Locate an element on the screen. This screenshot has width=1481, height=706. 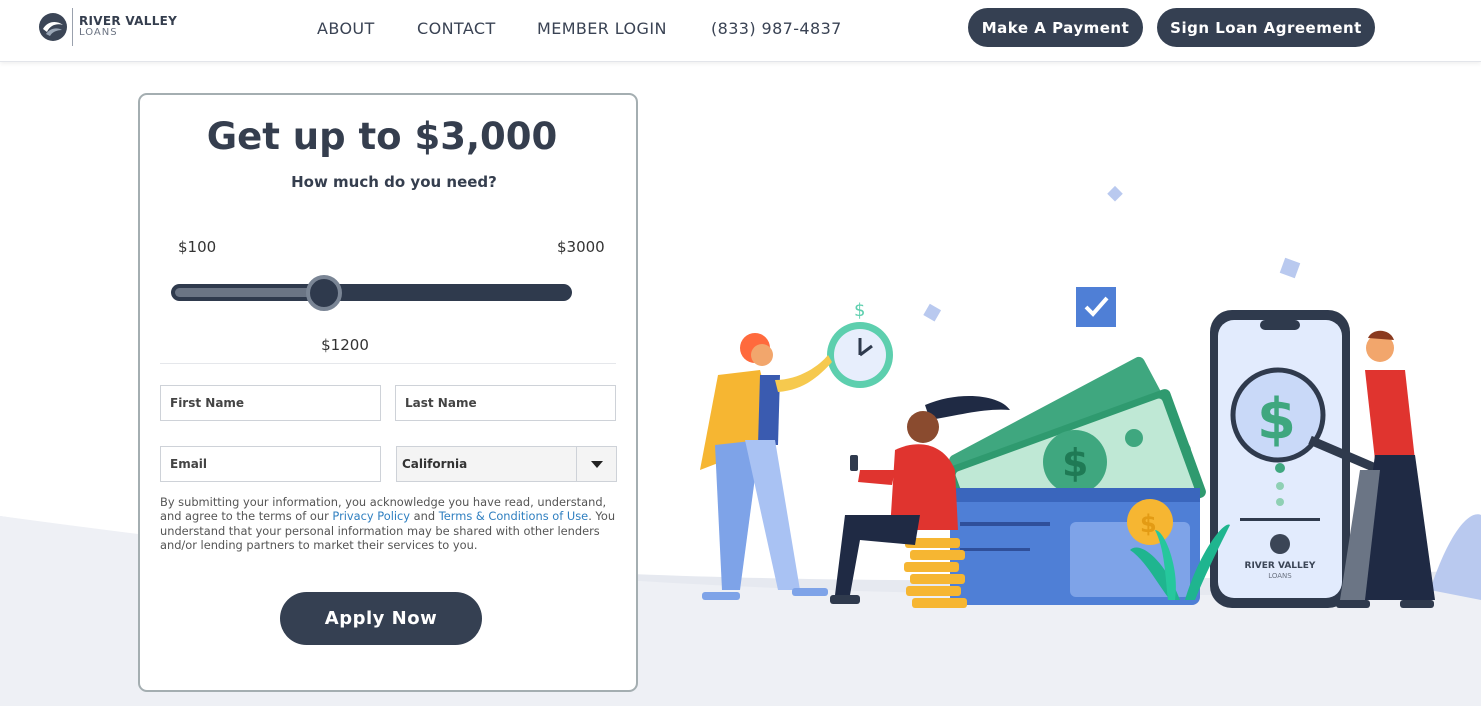
phone-brand-sub: LOANS is located at coordinates (1280, 576).